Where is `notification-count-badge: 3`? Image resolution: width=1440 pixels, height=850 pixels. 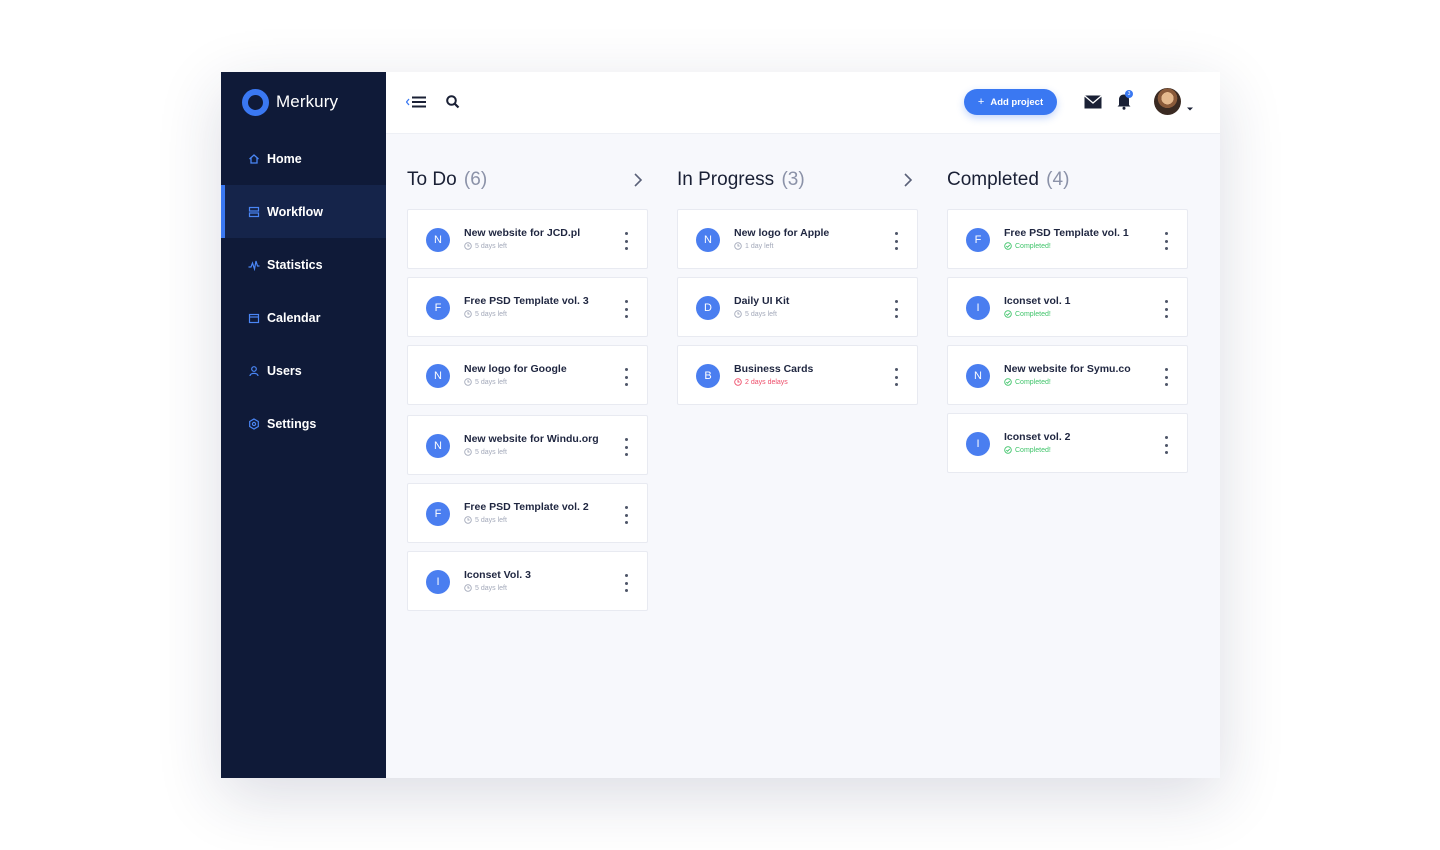 notification-count-badge: 3 is located at coordinates (1129, 94).